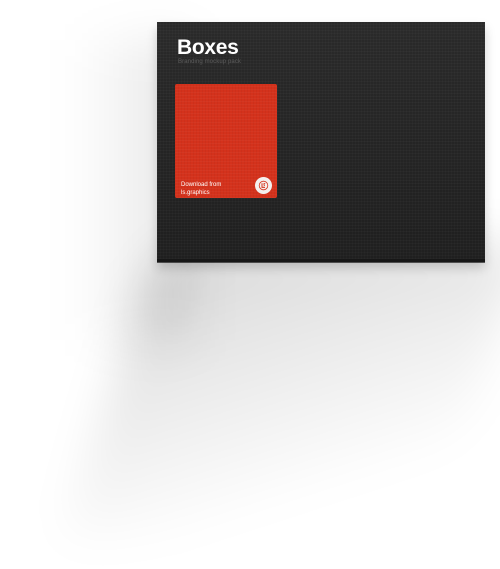 The width and height of the screenshot is (500, 569). Describe the element at coordinates (321, 260) in the screenshot. I see `box-bottom-edge` at that location.